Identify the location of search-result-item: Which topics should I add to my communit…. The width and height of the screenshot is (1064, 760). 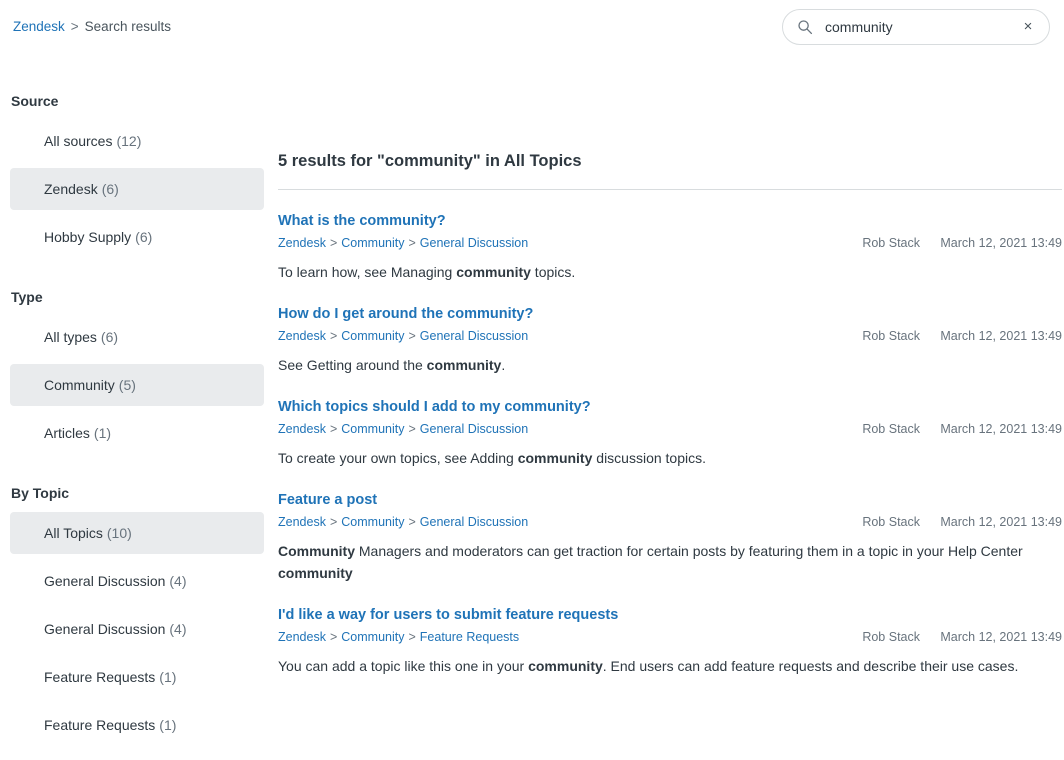
(670, 422).